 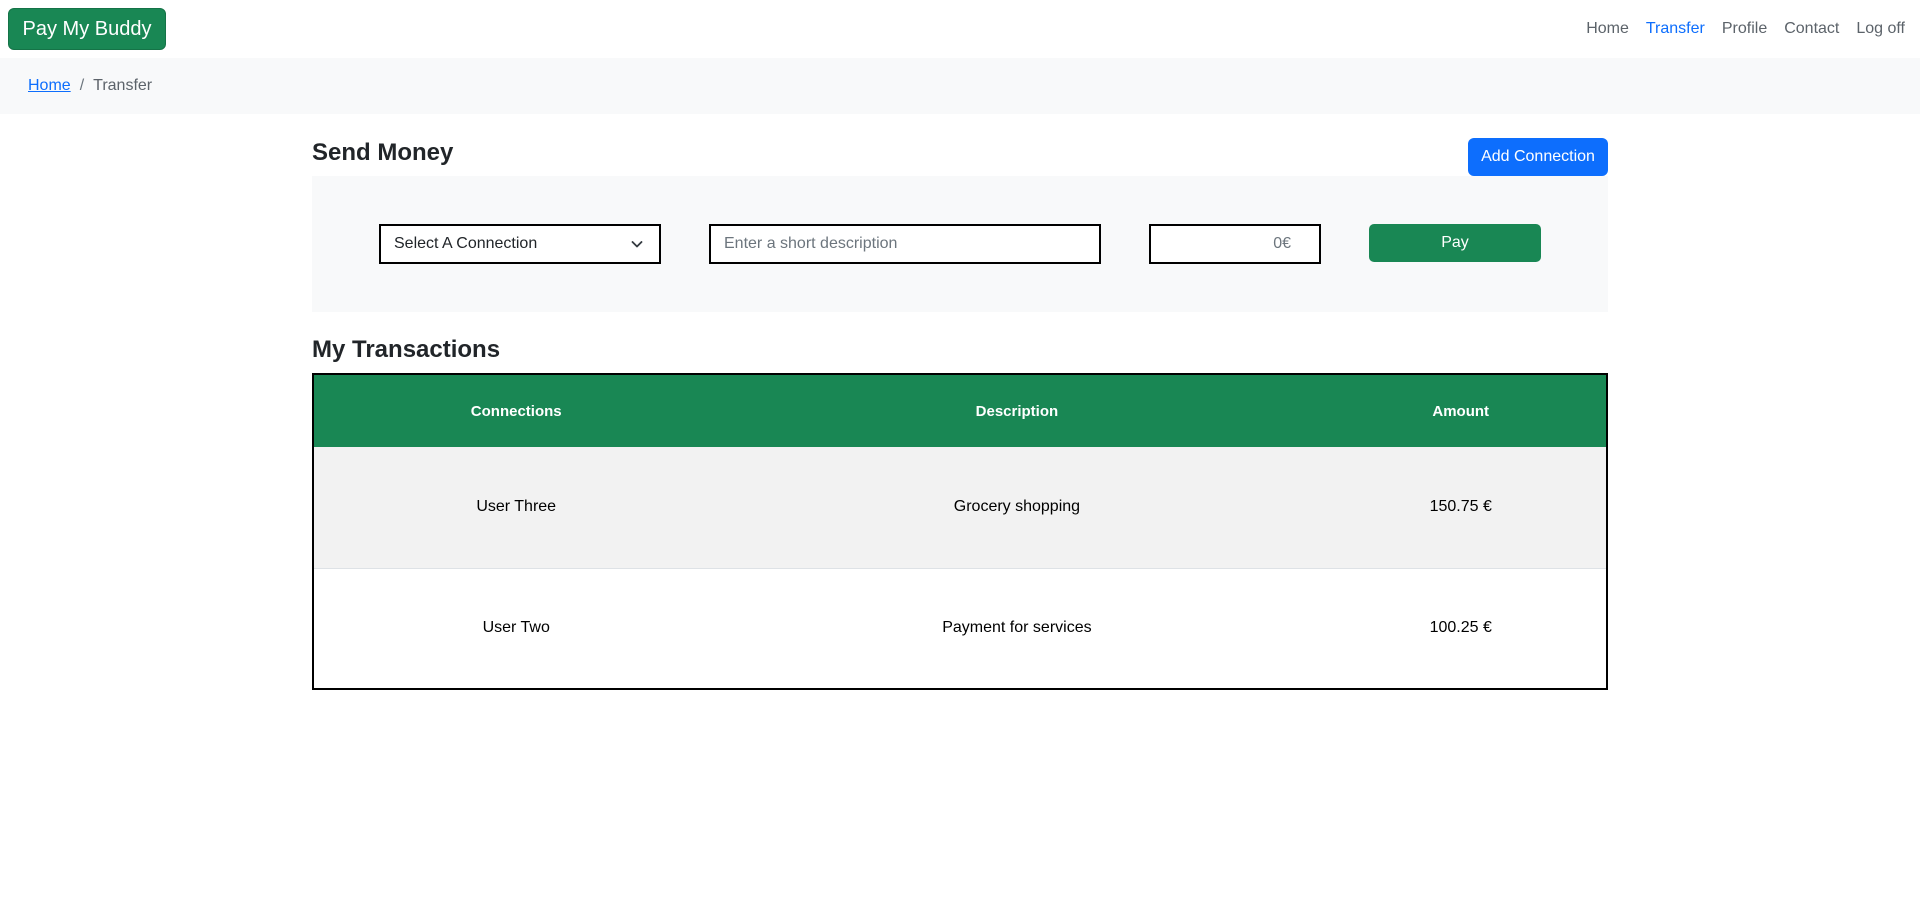 I want to click on connection-select: Select A Connection, so click(x=520, y=244).